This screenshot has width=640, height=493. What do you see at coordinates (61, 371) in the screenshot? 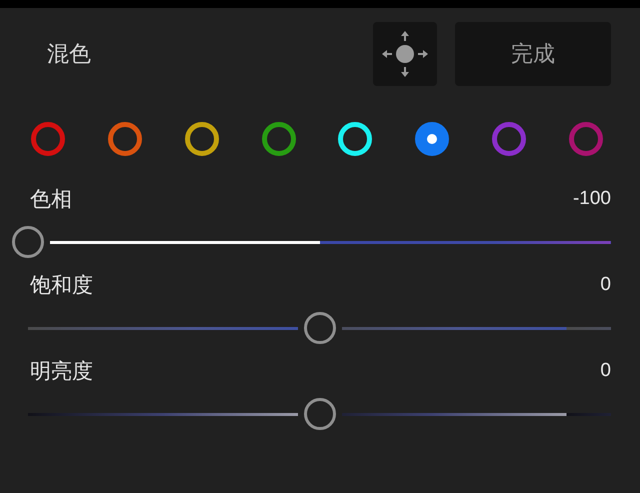
I see `slider-label: 明亮度` at bounding box center [61, 371].